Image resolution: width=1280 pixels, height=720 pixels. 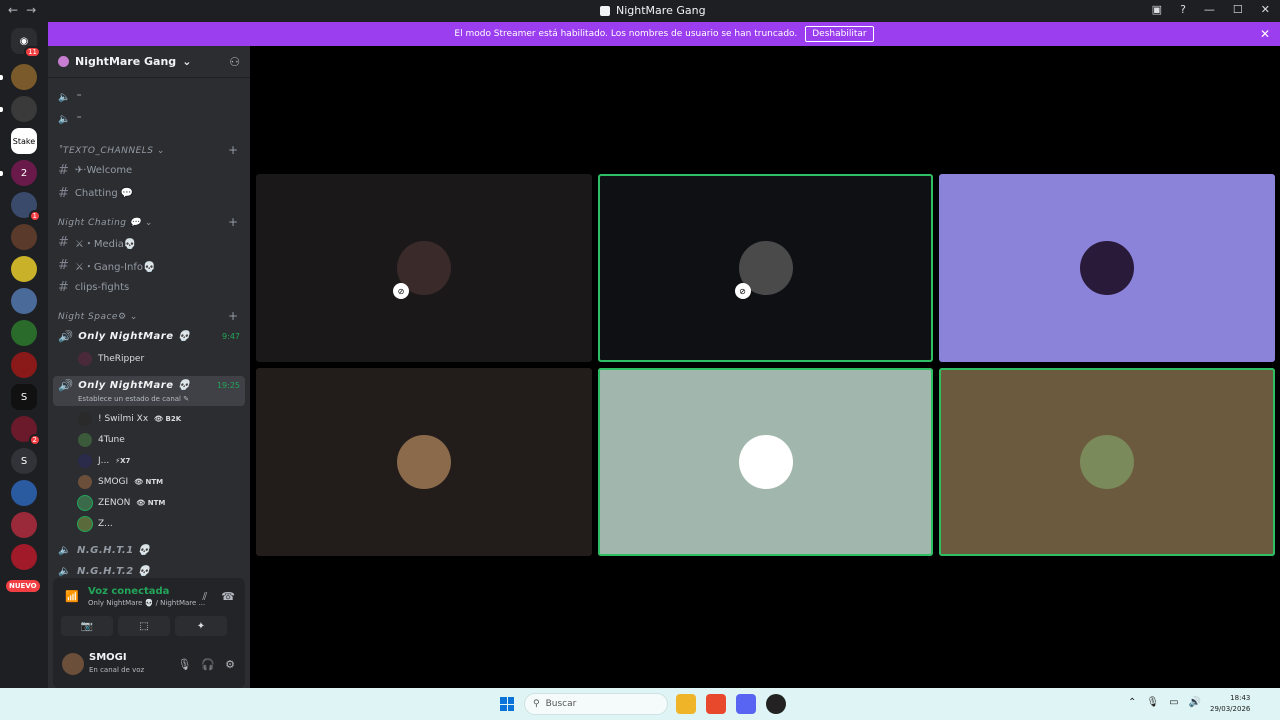 I want to click on maximize-icon: ☐, so click(x=1238, y=9).